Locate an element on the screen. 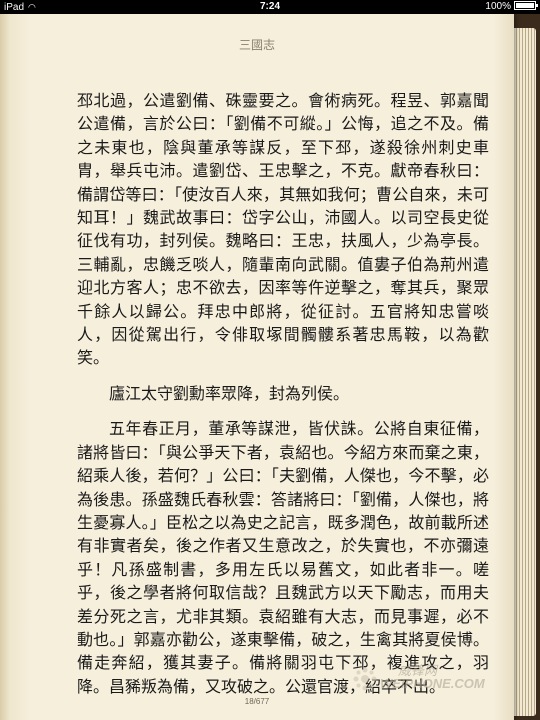 Image resolution: width=540 pixels, height=720 pixels. watermark-en: WEIPHONE.COM is located at coordinates (432, 683).